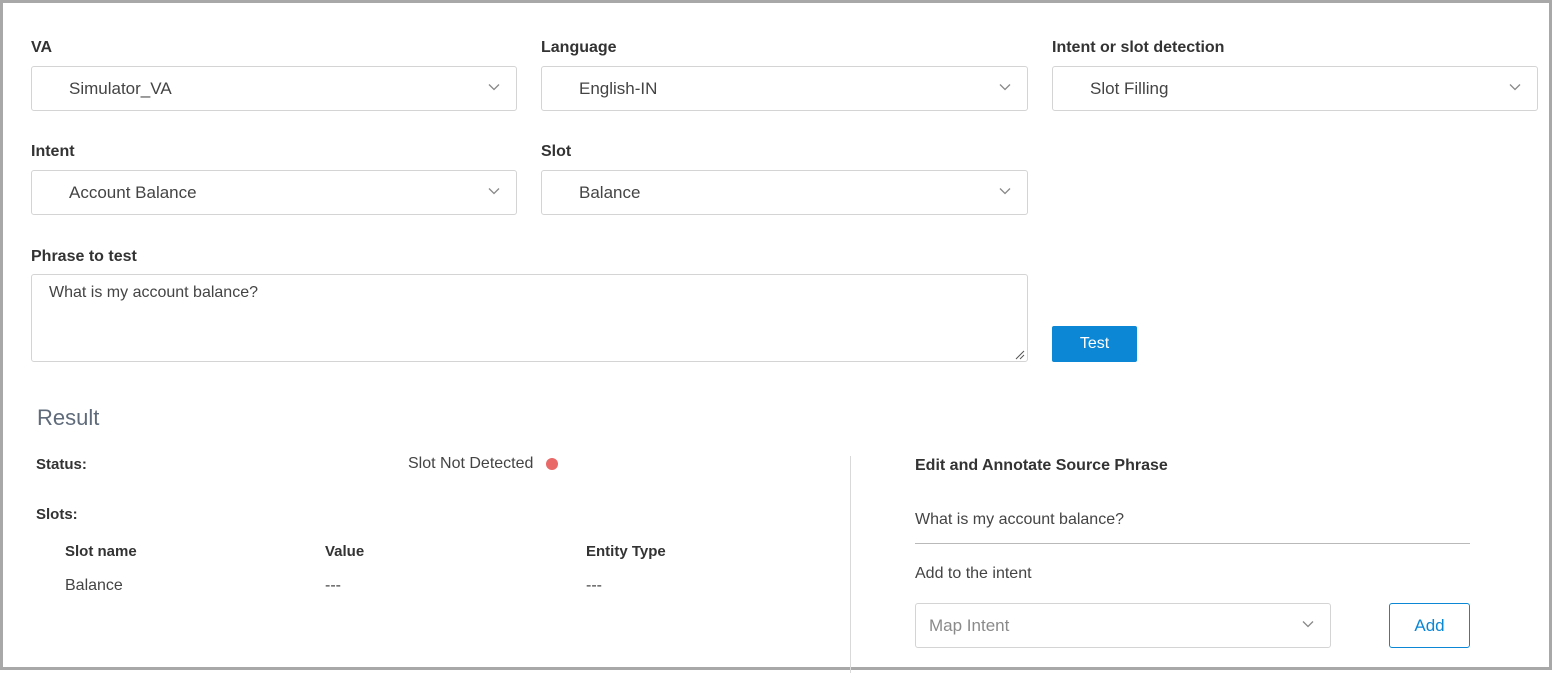 The width and height of the screenshot is (1552, 673). What do you see at coordinates (1129, 88) in the screenshot?
I see `detection-select-value: Slot Filling` at bounding box center [1129, 88].